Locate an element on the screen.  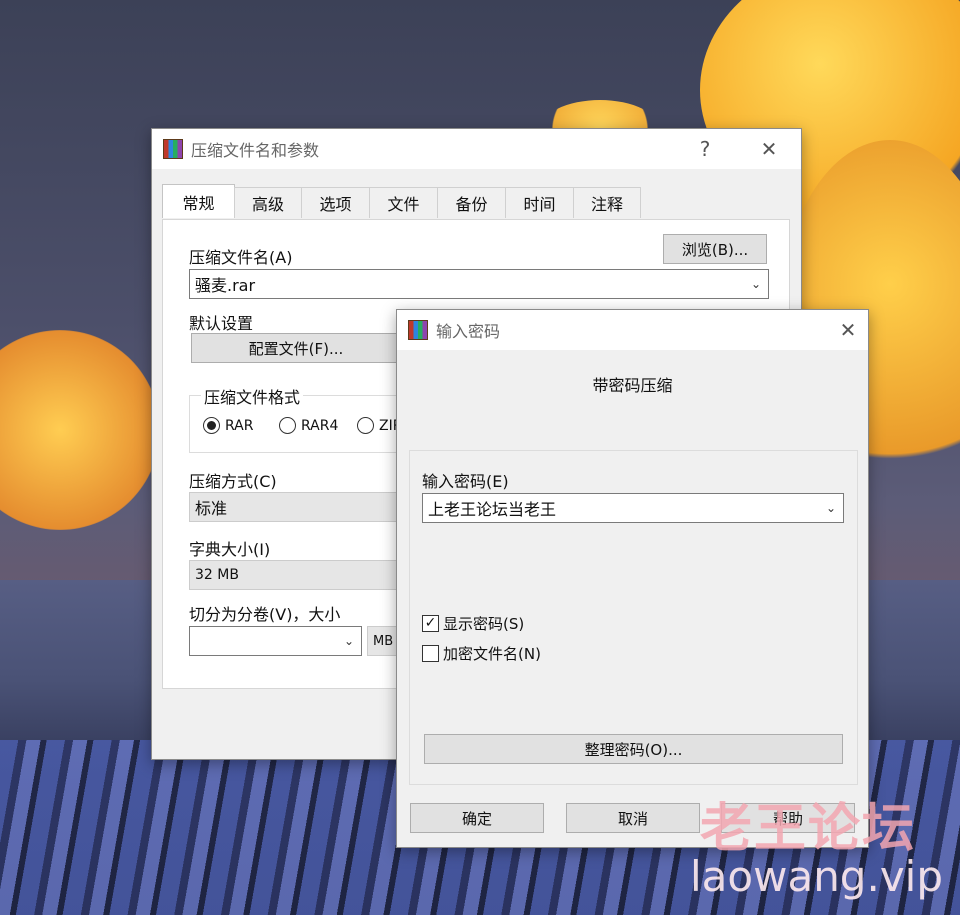
archive-format-label: 压缩文件格式 is located at coordinates (252, 396).